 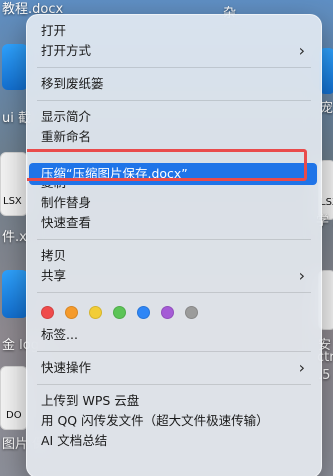 What do you see at coordinates (174, 401) in the screenshot?
I see `menu-item-upload-wps: 上传到 WPS 云盘` at bounding box center [174, 401].